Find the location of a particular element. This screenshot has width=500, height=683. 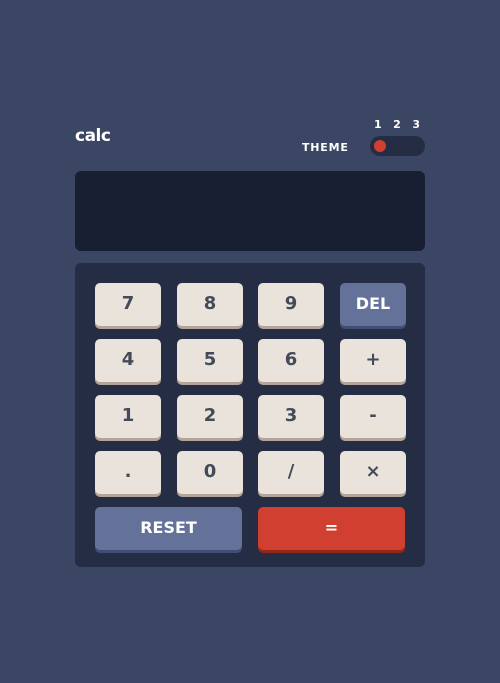

theme-option-1: 1 is located at coordinates (378, 124).